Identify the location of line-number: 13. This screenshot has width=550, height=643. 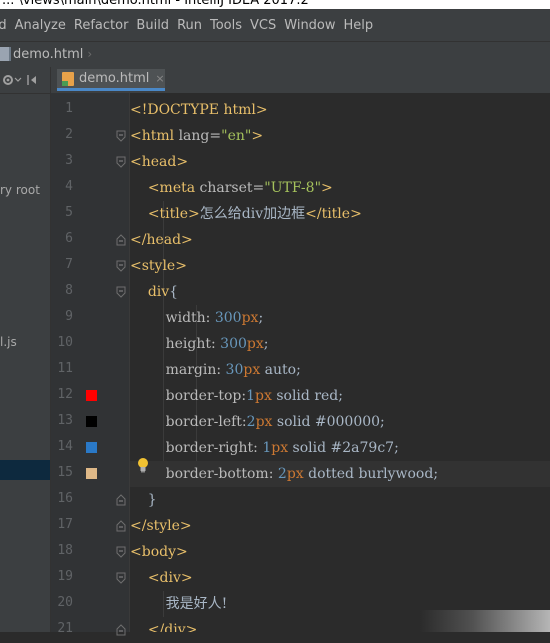
(65, 420).